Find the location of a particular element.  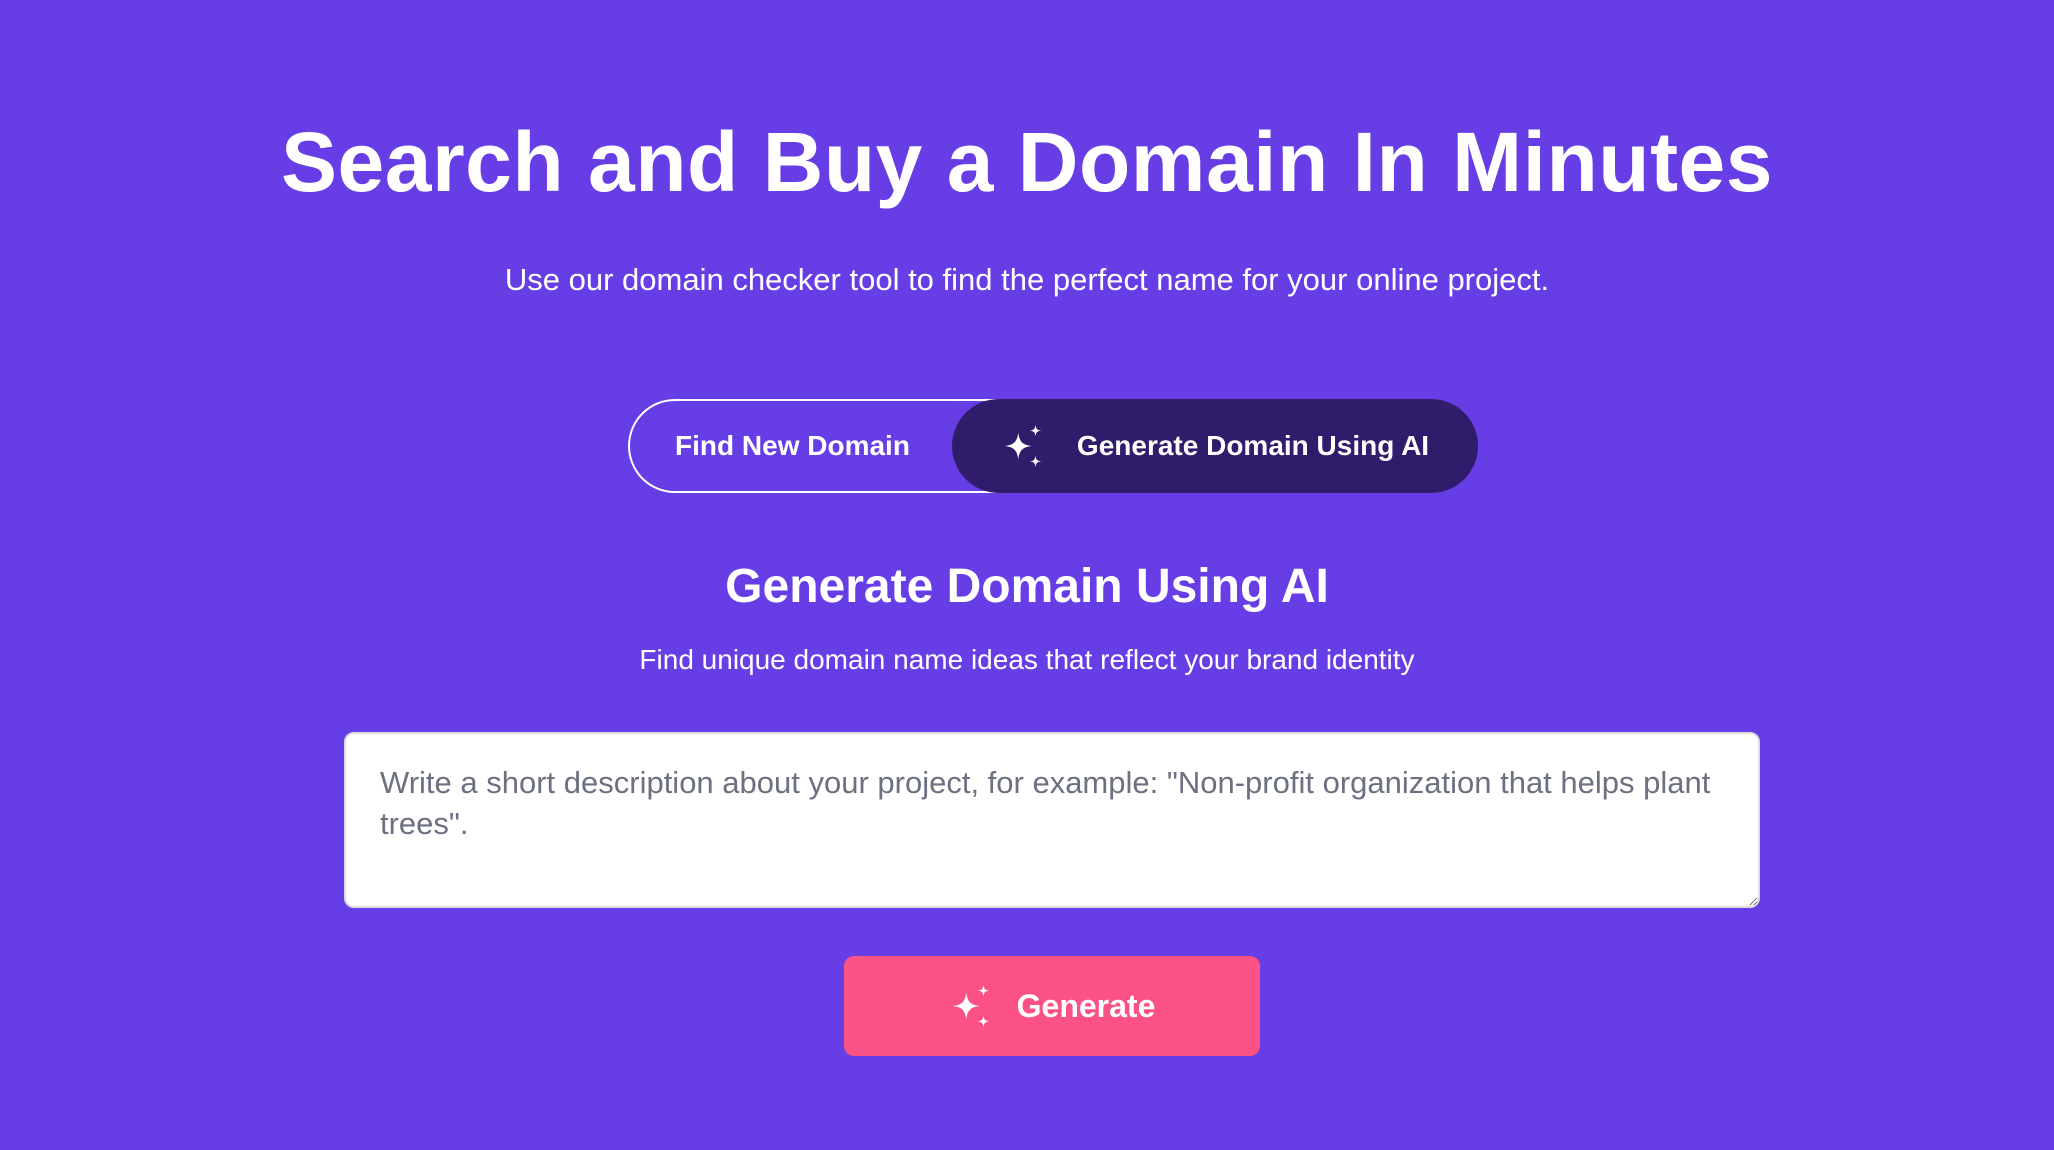

tab-generate-domain-ai: Generate Domain Using AI is located at coordinates (1215, 445).